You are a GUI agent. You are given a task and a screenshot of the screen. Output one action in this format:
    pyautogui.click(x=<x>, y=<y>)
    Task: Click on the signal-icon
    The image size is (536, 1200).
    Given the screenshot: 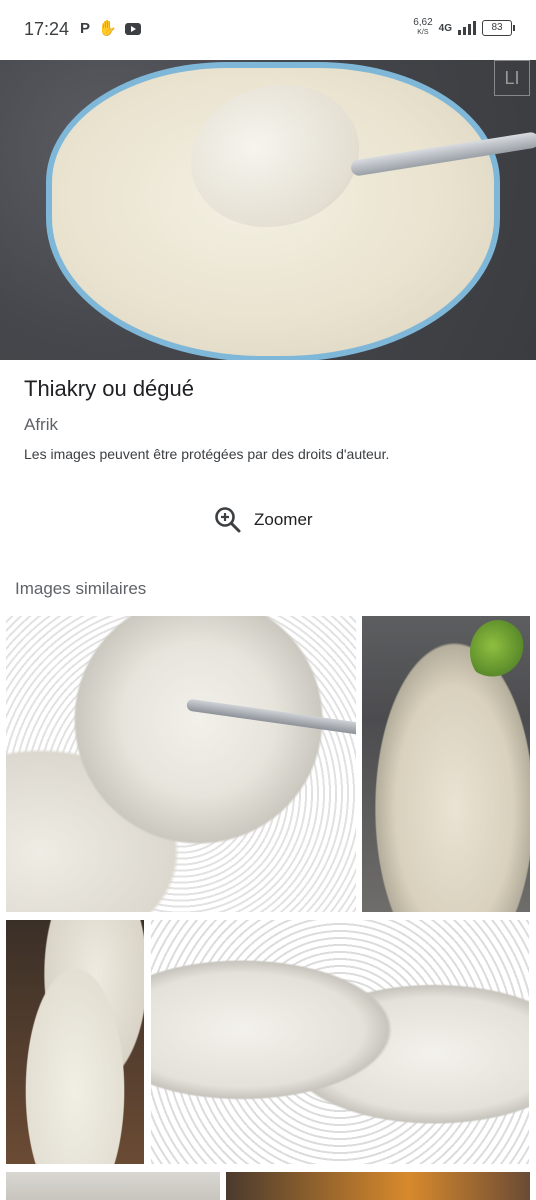 What is the action you would take?
    pyautogui.click(x=467, y=28)
    